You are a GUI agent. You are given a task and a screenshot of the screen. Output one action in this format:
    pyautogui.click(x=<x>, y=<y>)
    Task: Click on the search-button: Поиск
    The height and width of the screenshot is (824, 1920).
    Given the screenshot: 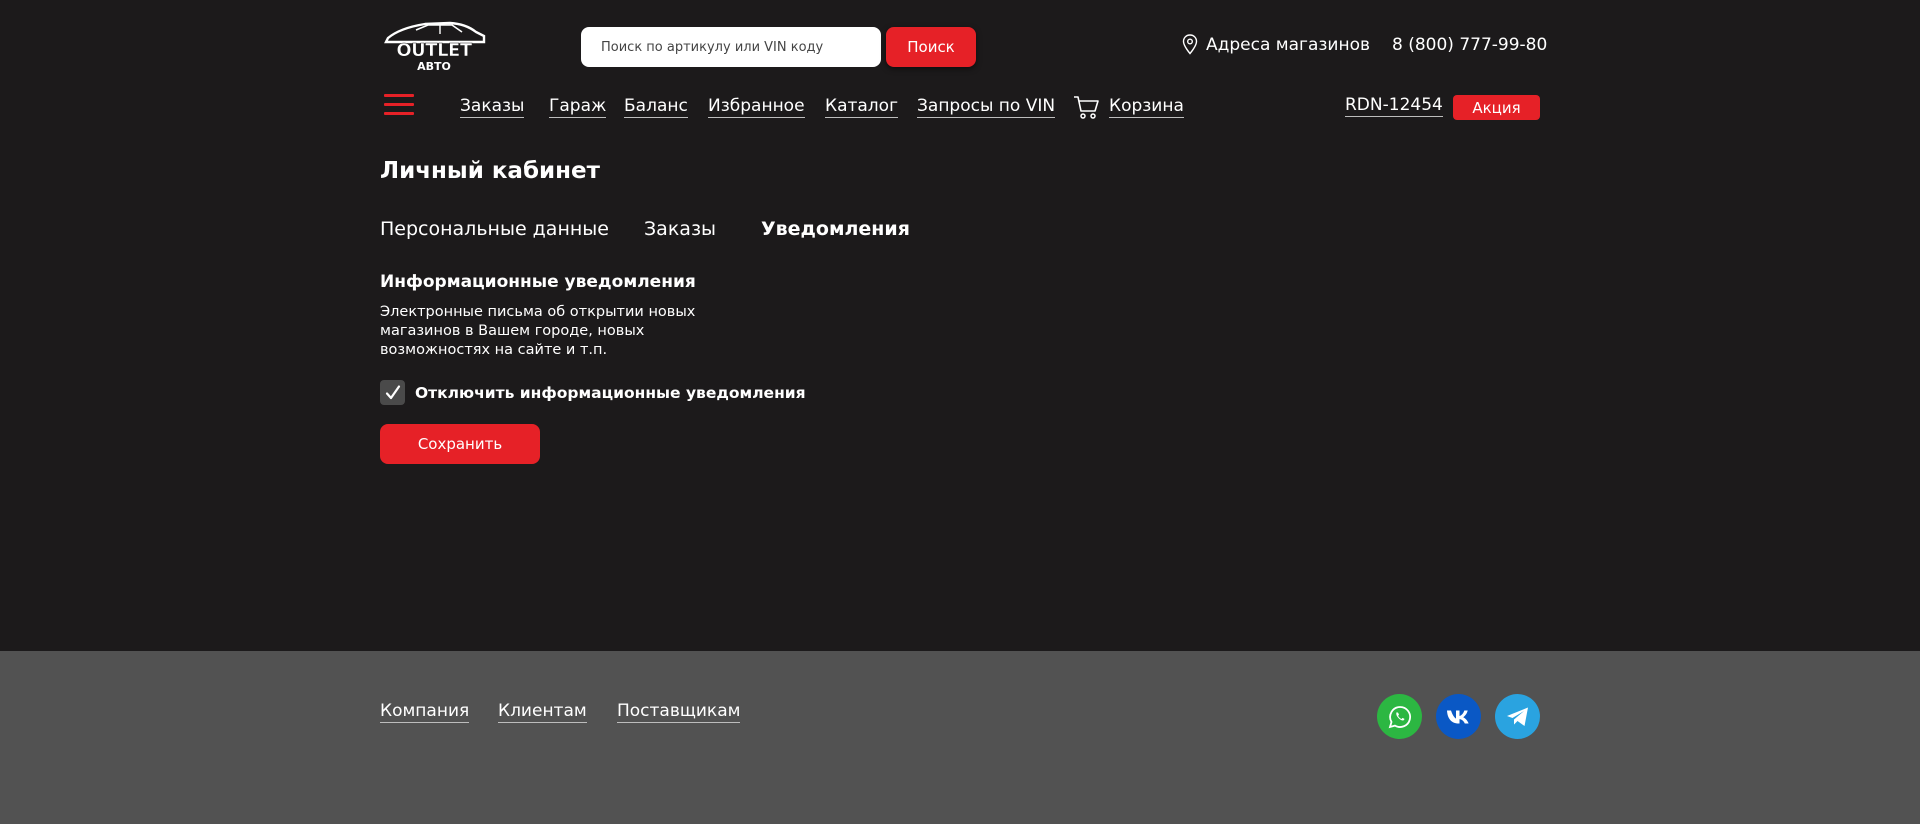 What is the action you would take?
    pyautogui.click(x=931, y=47)
    